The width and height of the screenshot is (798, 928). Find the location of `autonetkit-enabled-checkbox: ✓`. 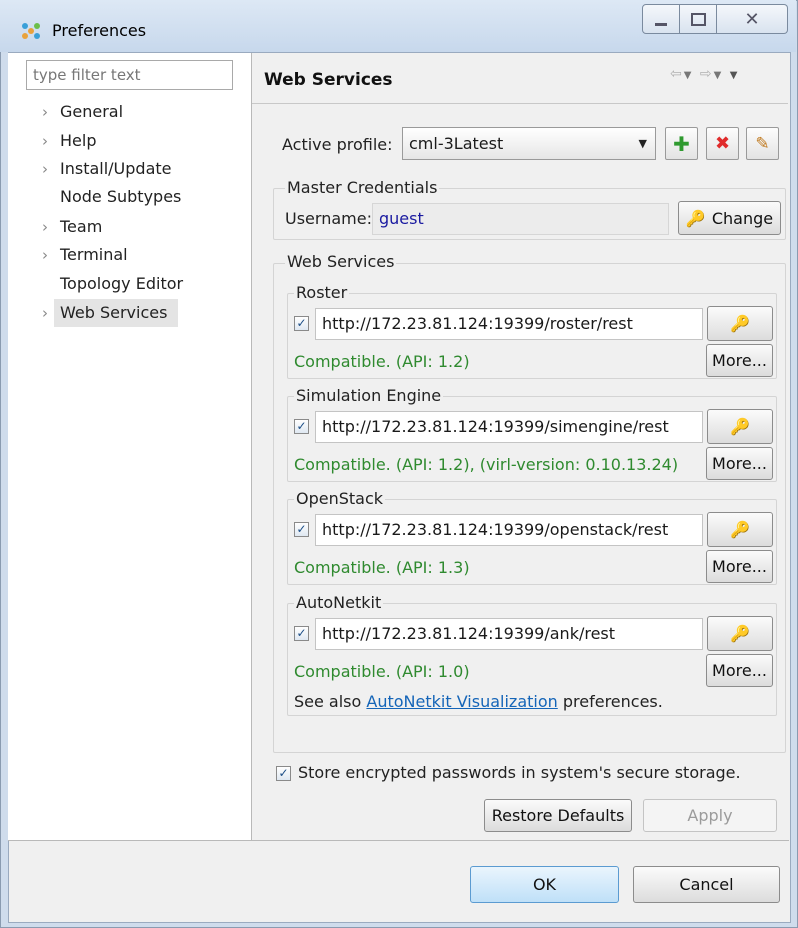

autonetkit-enabled-checkbox: ✓ is located at coordinates (301, 633).